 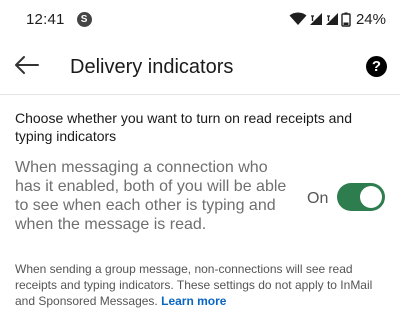 I want to click on toggle-knob, so click(x=371, y=197).